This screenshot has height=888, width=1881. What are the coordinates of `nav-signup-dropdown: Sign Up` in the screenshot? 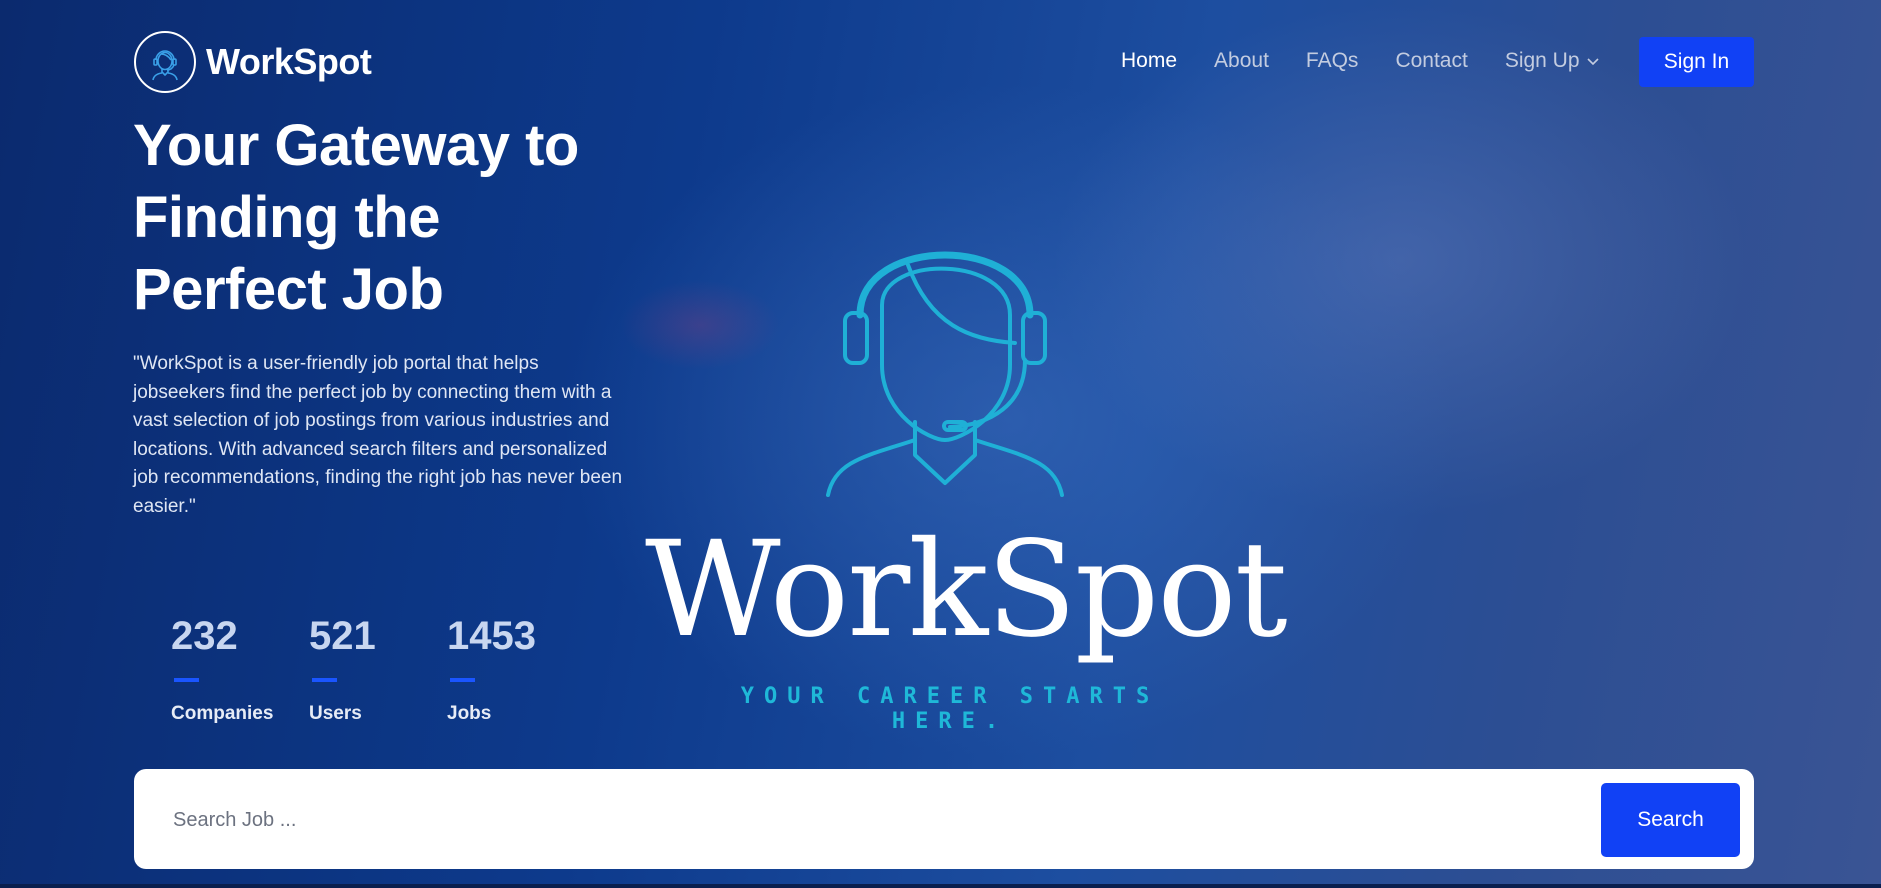 It's located at (1552, 61).